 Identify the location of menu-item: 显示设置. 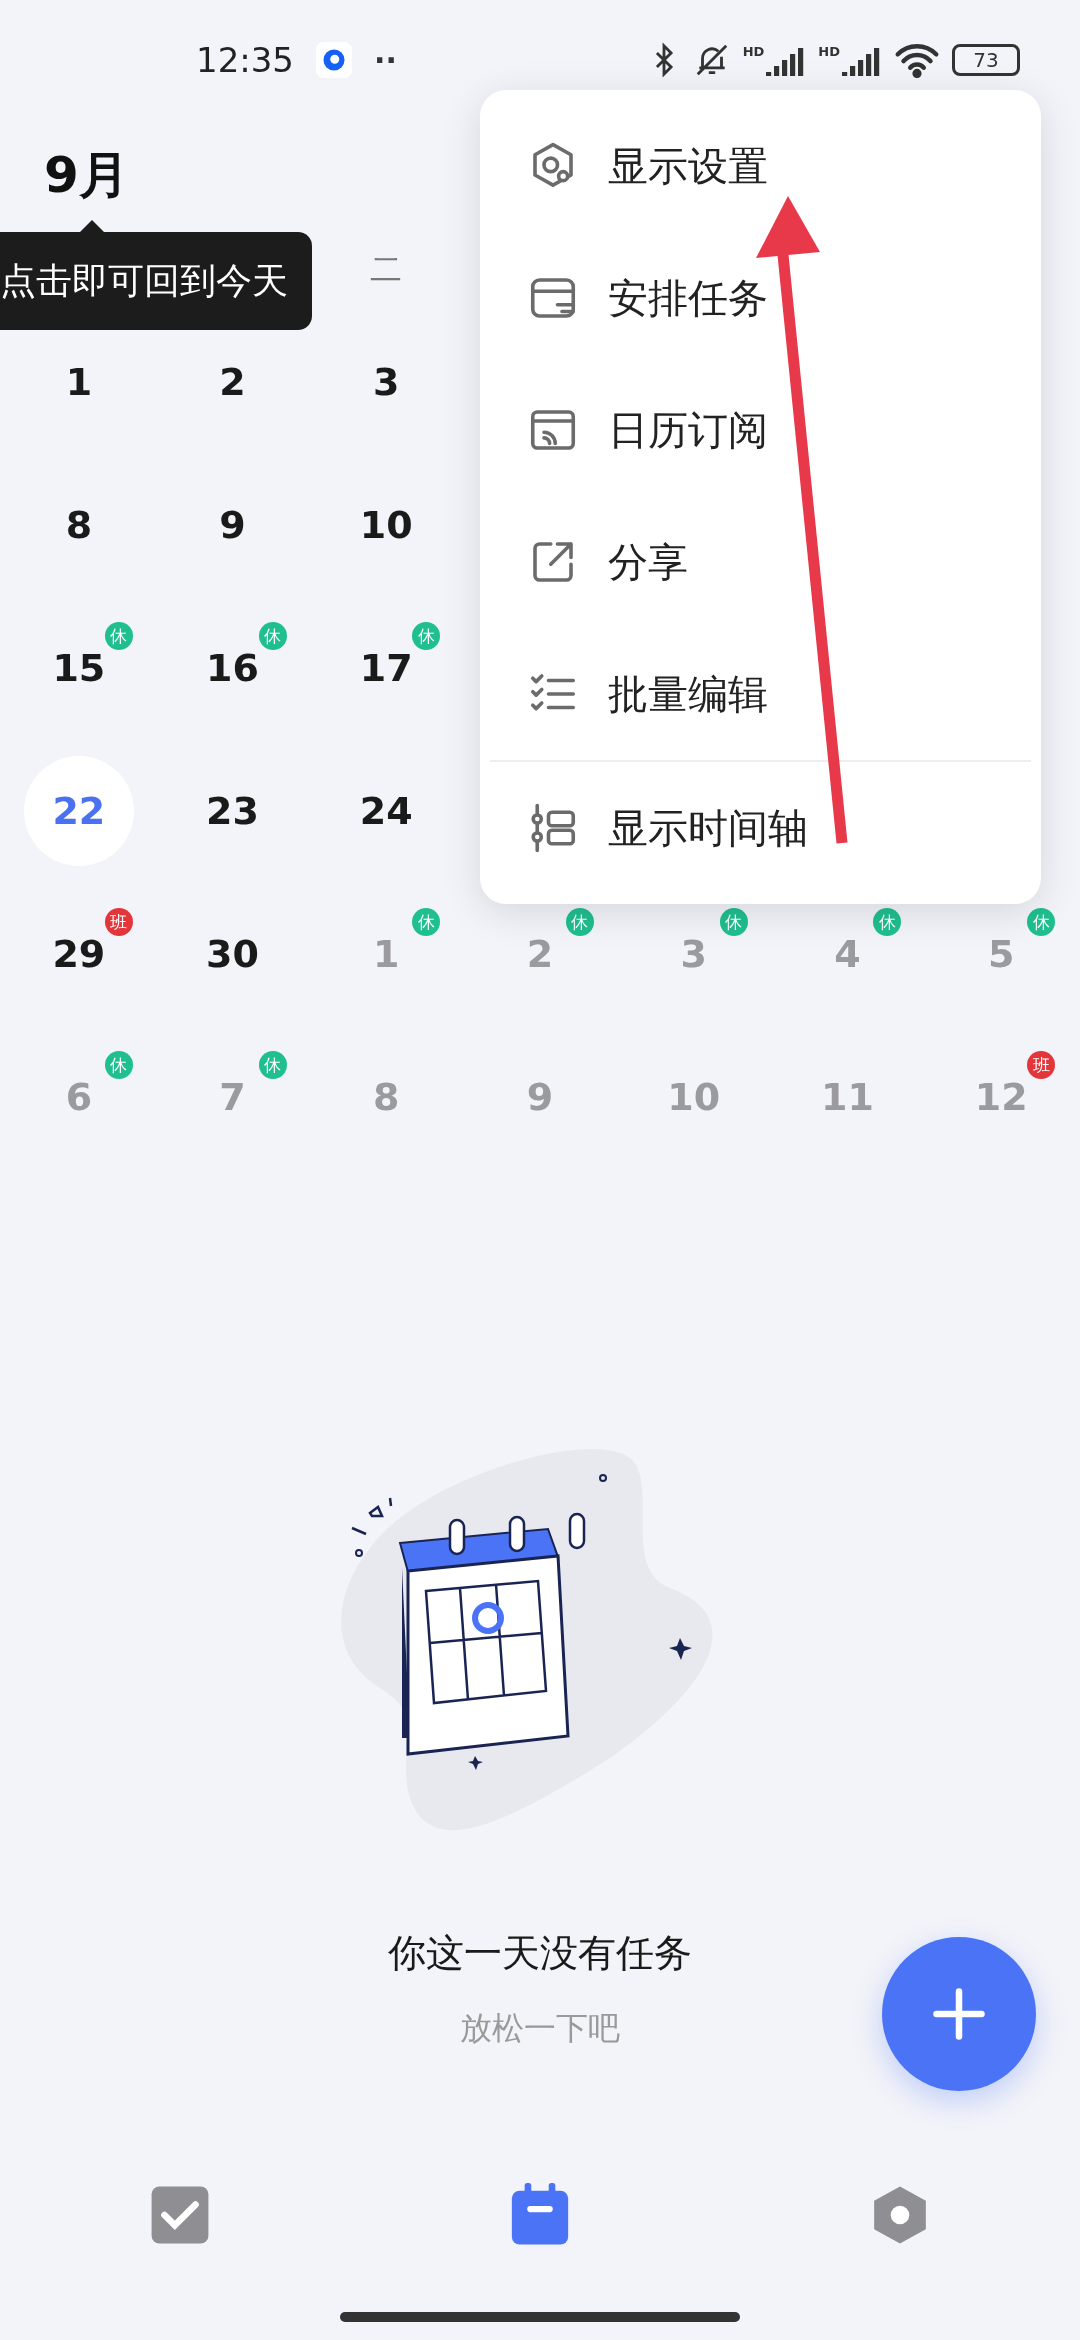
(760, 166).